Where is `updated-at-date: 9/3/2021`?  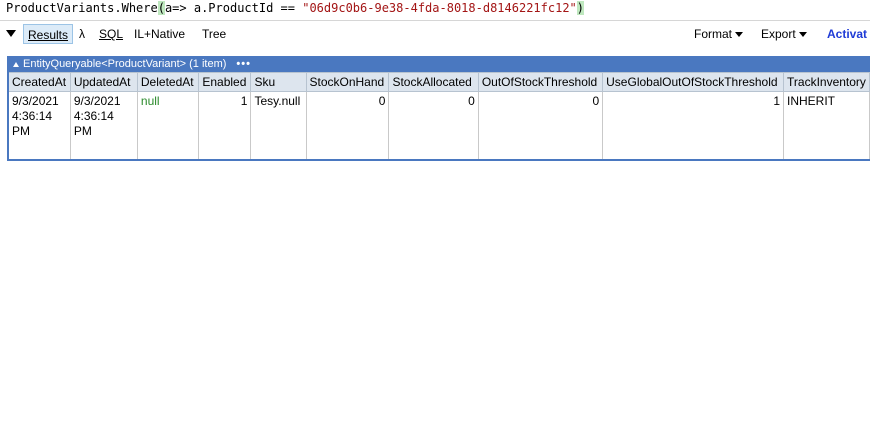
updated-at-date: 9/3/2021 is located at coordinates (97, 101).